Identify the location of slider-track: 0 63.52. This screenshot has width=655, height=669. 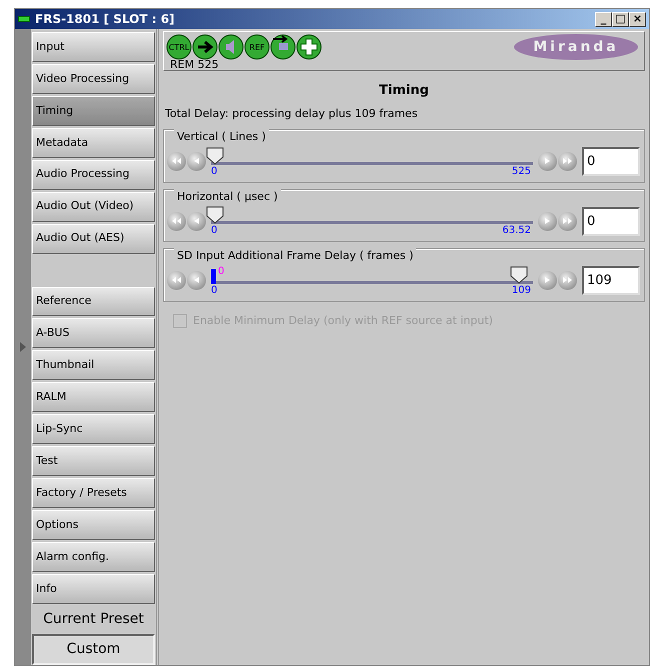
(372, 221).